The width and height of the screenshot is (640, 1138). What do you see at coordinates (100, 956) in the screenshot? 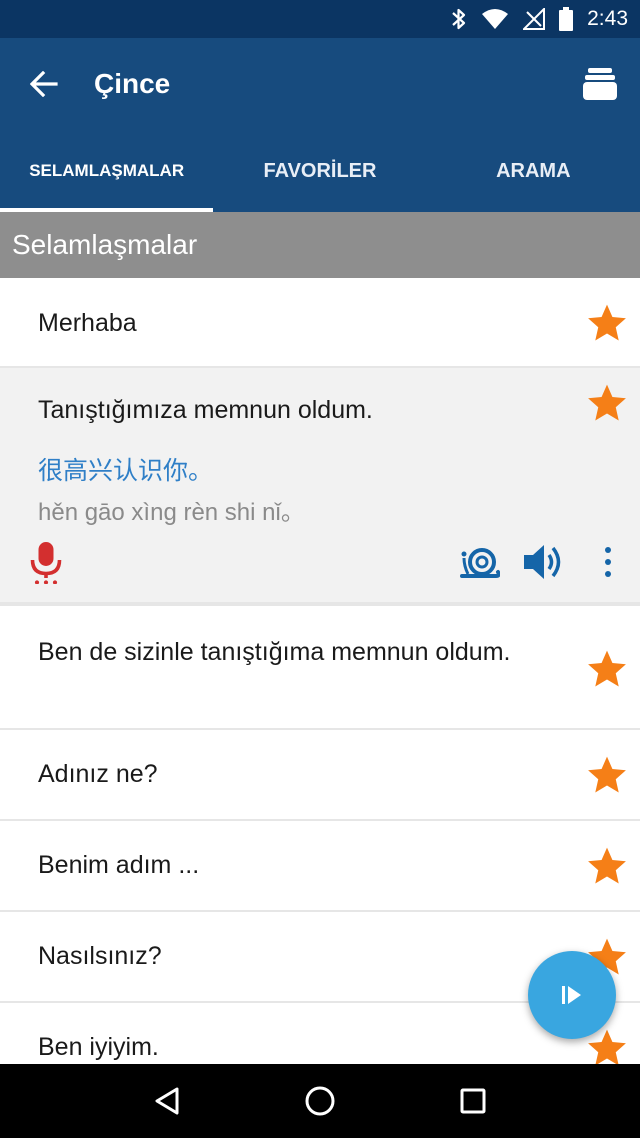
I see `phrase-text: Nasılsınız?` at bounding box center [100, 956].